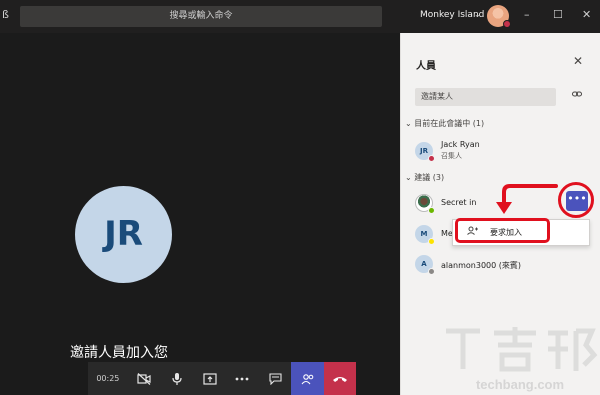 The width and height of the screenshot is (600, 395). I want to click on suggestion-avatar: M, so click(425, 235).